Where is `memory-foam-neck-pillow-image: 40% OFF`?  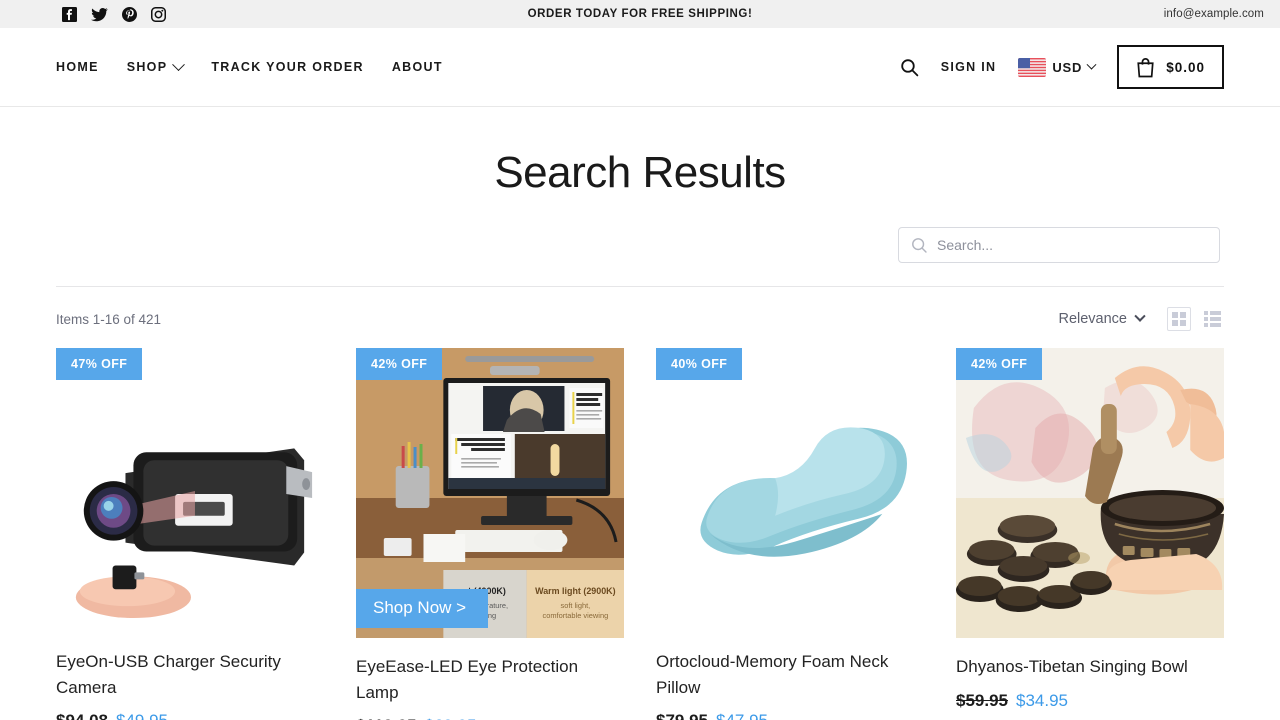 memory-foam-neck-pillow-image: 40% OFF is located at coordinates (790, 490).